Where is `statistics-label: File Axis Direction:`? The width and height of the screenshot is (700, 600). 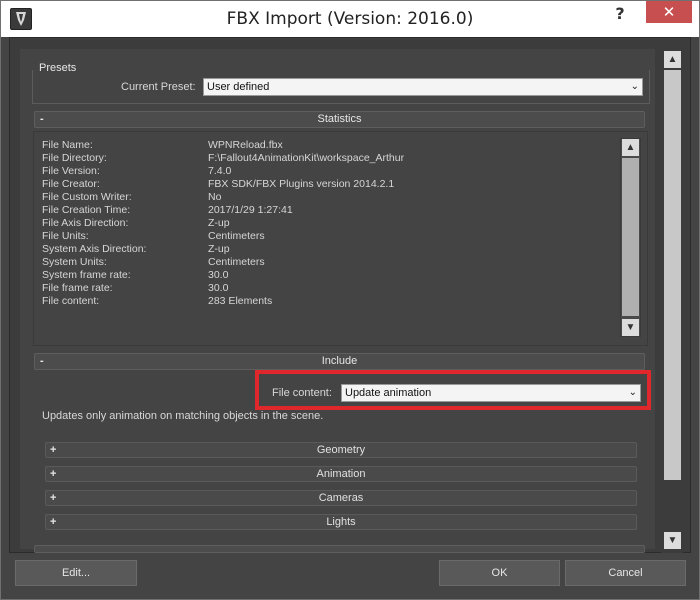
statistics-label: File Axis Direction: is located at coordinates (85, 223).